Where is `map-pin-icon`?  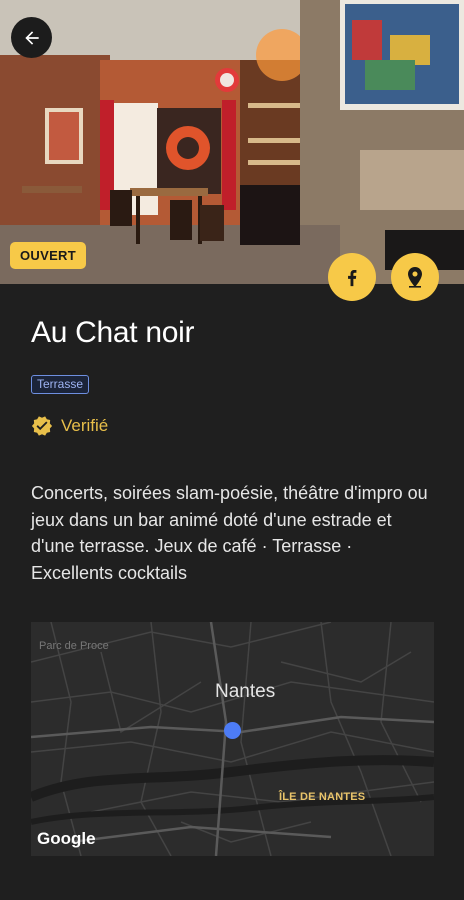
map-pin-icon is located at coordinates (415, 277).